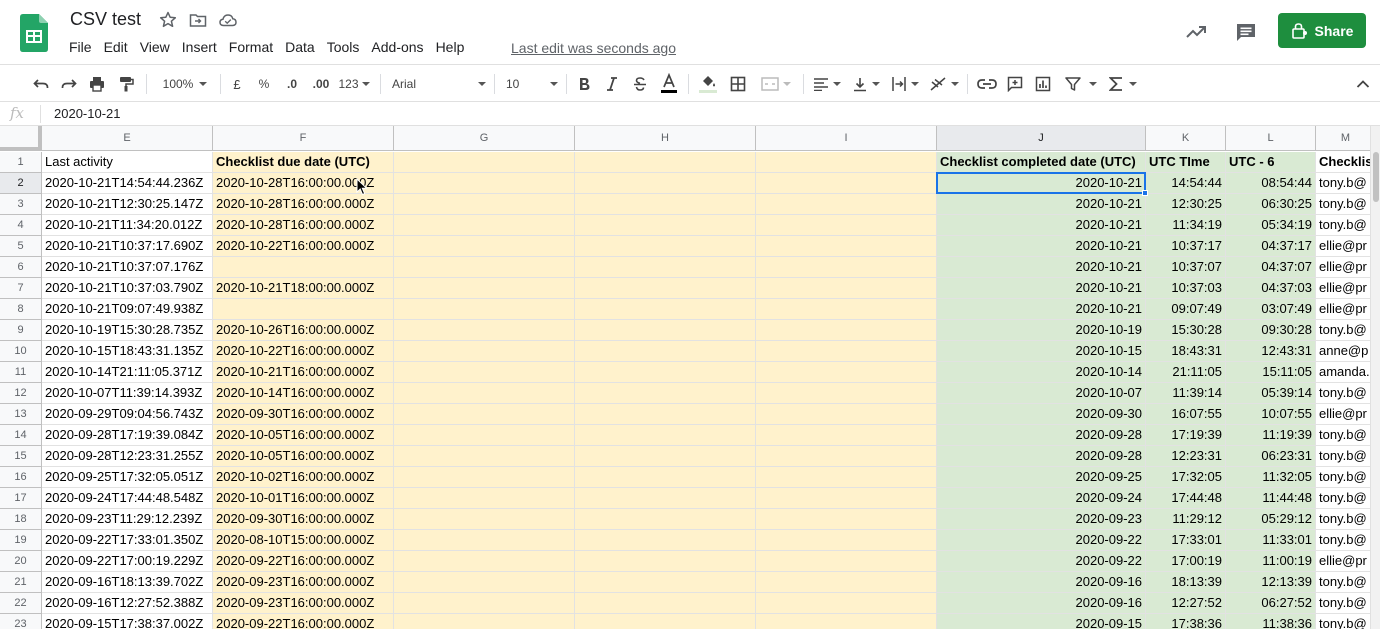 The image size is (1380, 629). What do you see at coordinates (1041, 540) in the screenshot?
I see `table-cell: 2020-09-22` at bounding box center [1041, 540].